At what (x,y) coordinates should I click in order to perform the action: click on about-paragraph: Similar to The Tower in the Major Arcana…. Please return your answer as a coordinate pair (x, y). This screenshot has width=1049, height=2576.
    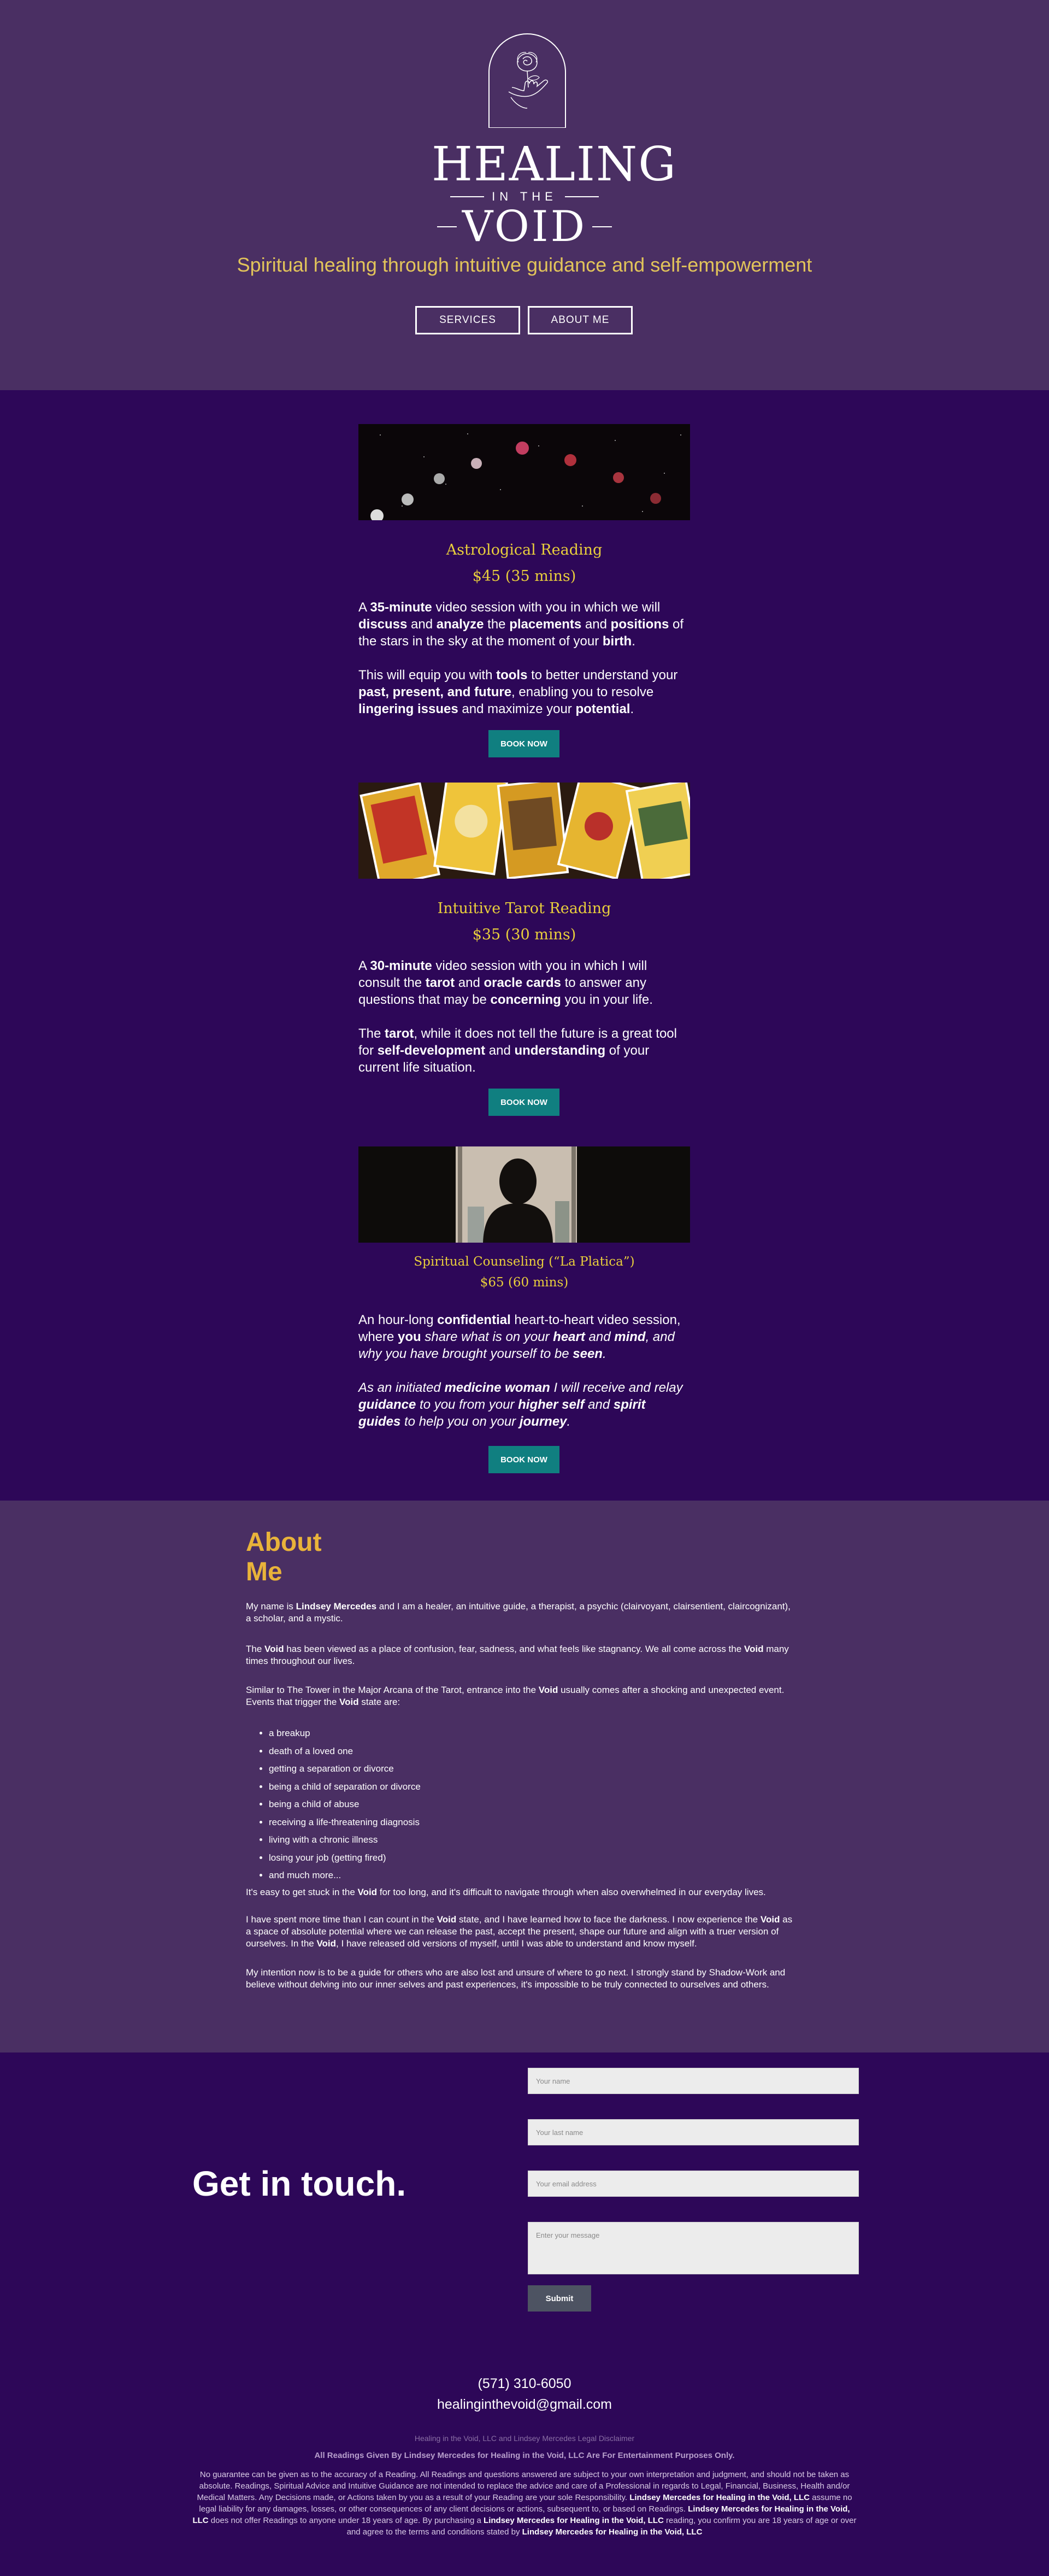
    Looking at the image, I should click on (516, 1696).